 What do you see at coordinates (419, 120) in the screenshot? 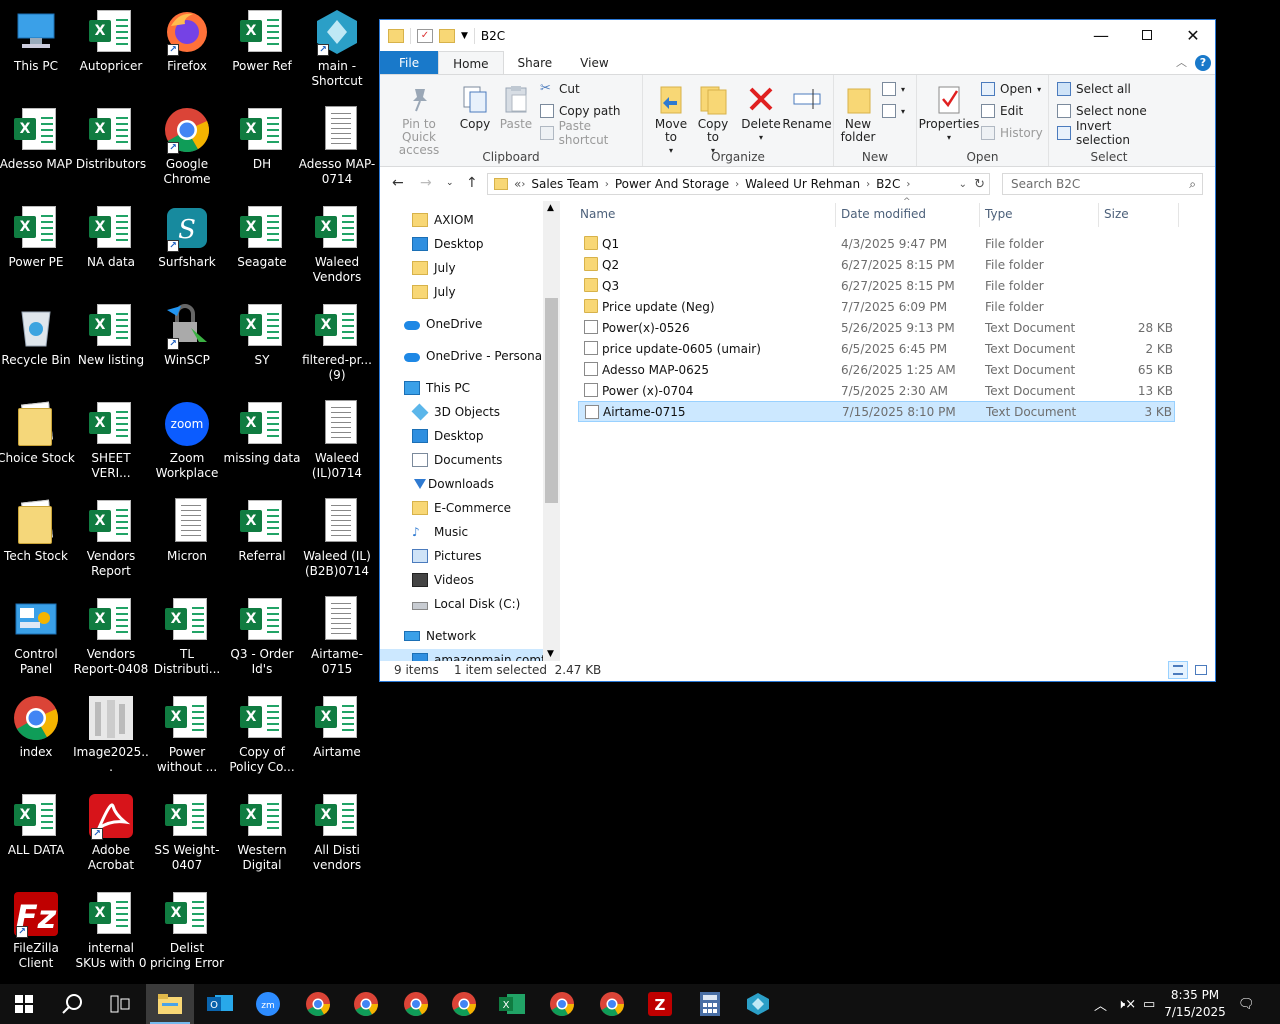
I see `pin-quick-access-button: Pin to Quick access` at bounding box center [419, 120].